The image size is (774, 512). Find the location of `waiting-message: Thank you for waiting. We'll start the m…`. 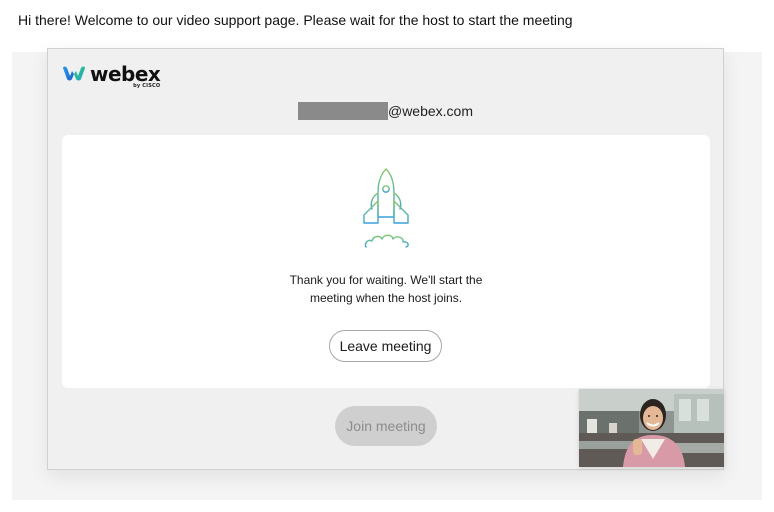

waiting-message: Thank you for waiting. We'll start the m… is located at coordinates (386, 289).